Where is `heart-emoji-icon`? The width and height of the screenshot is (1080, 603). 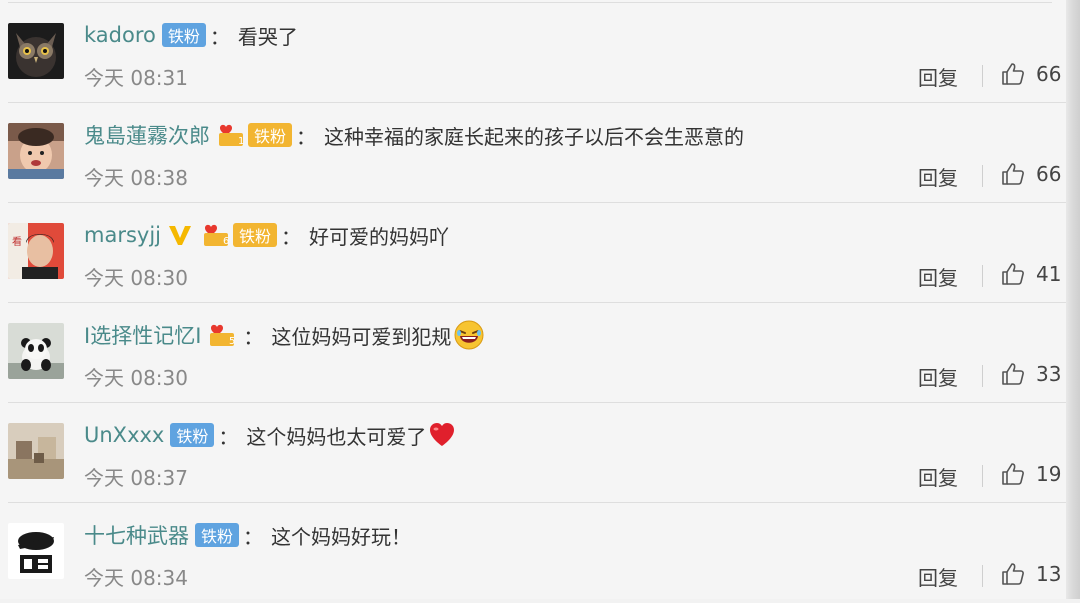
heart-emoji-icon is located at coordinates (442, 435).